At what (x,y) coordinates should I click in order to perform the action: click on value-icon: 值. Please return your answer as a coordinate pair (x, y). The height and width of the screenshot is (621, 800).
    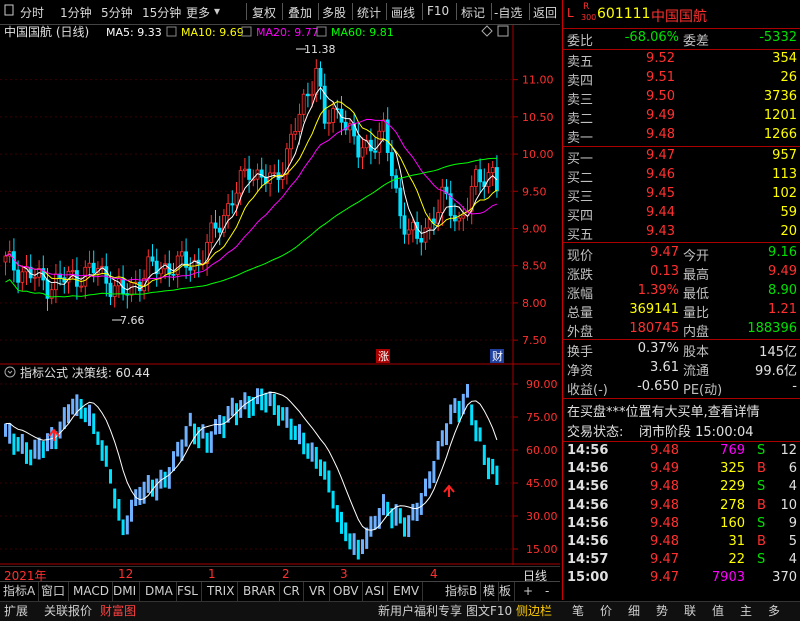
    Looking at the image, I should click on (718, 611).